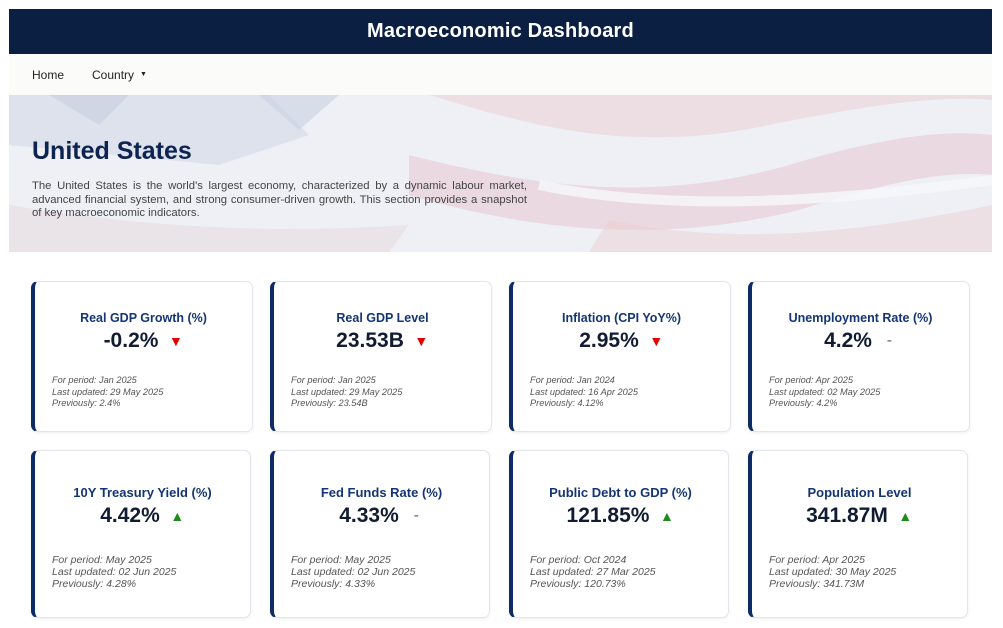  Describe the element at coordinates (112, 151) in the screenshot. I see `country-title: United States` at that location.